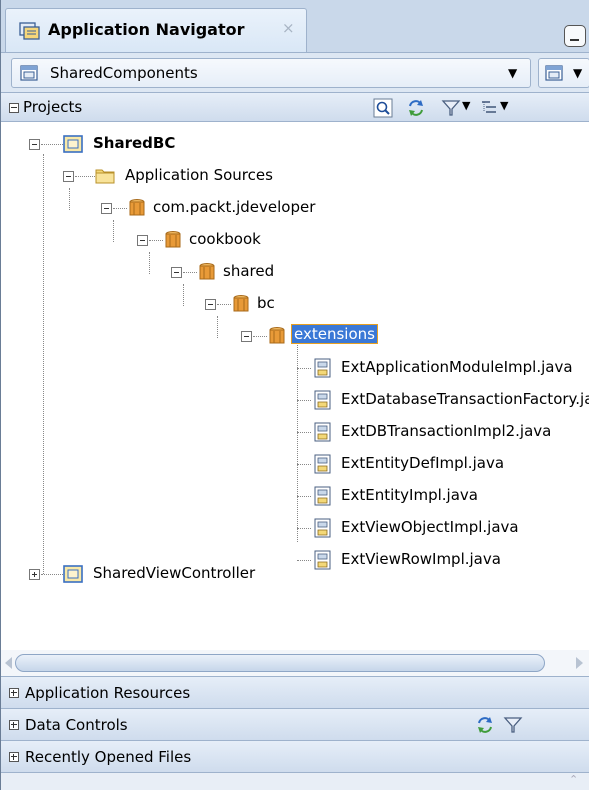  I want to click on tree-item-label: ExtDatabaseTransactionFactory.java, so click(465, 399).